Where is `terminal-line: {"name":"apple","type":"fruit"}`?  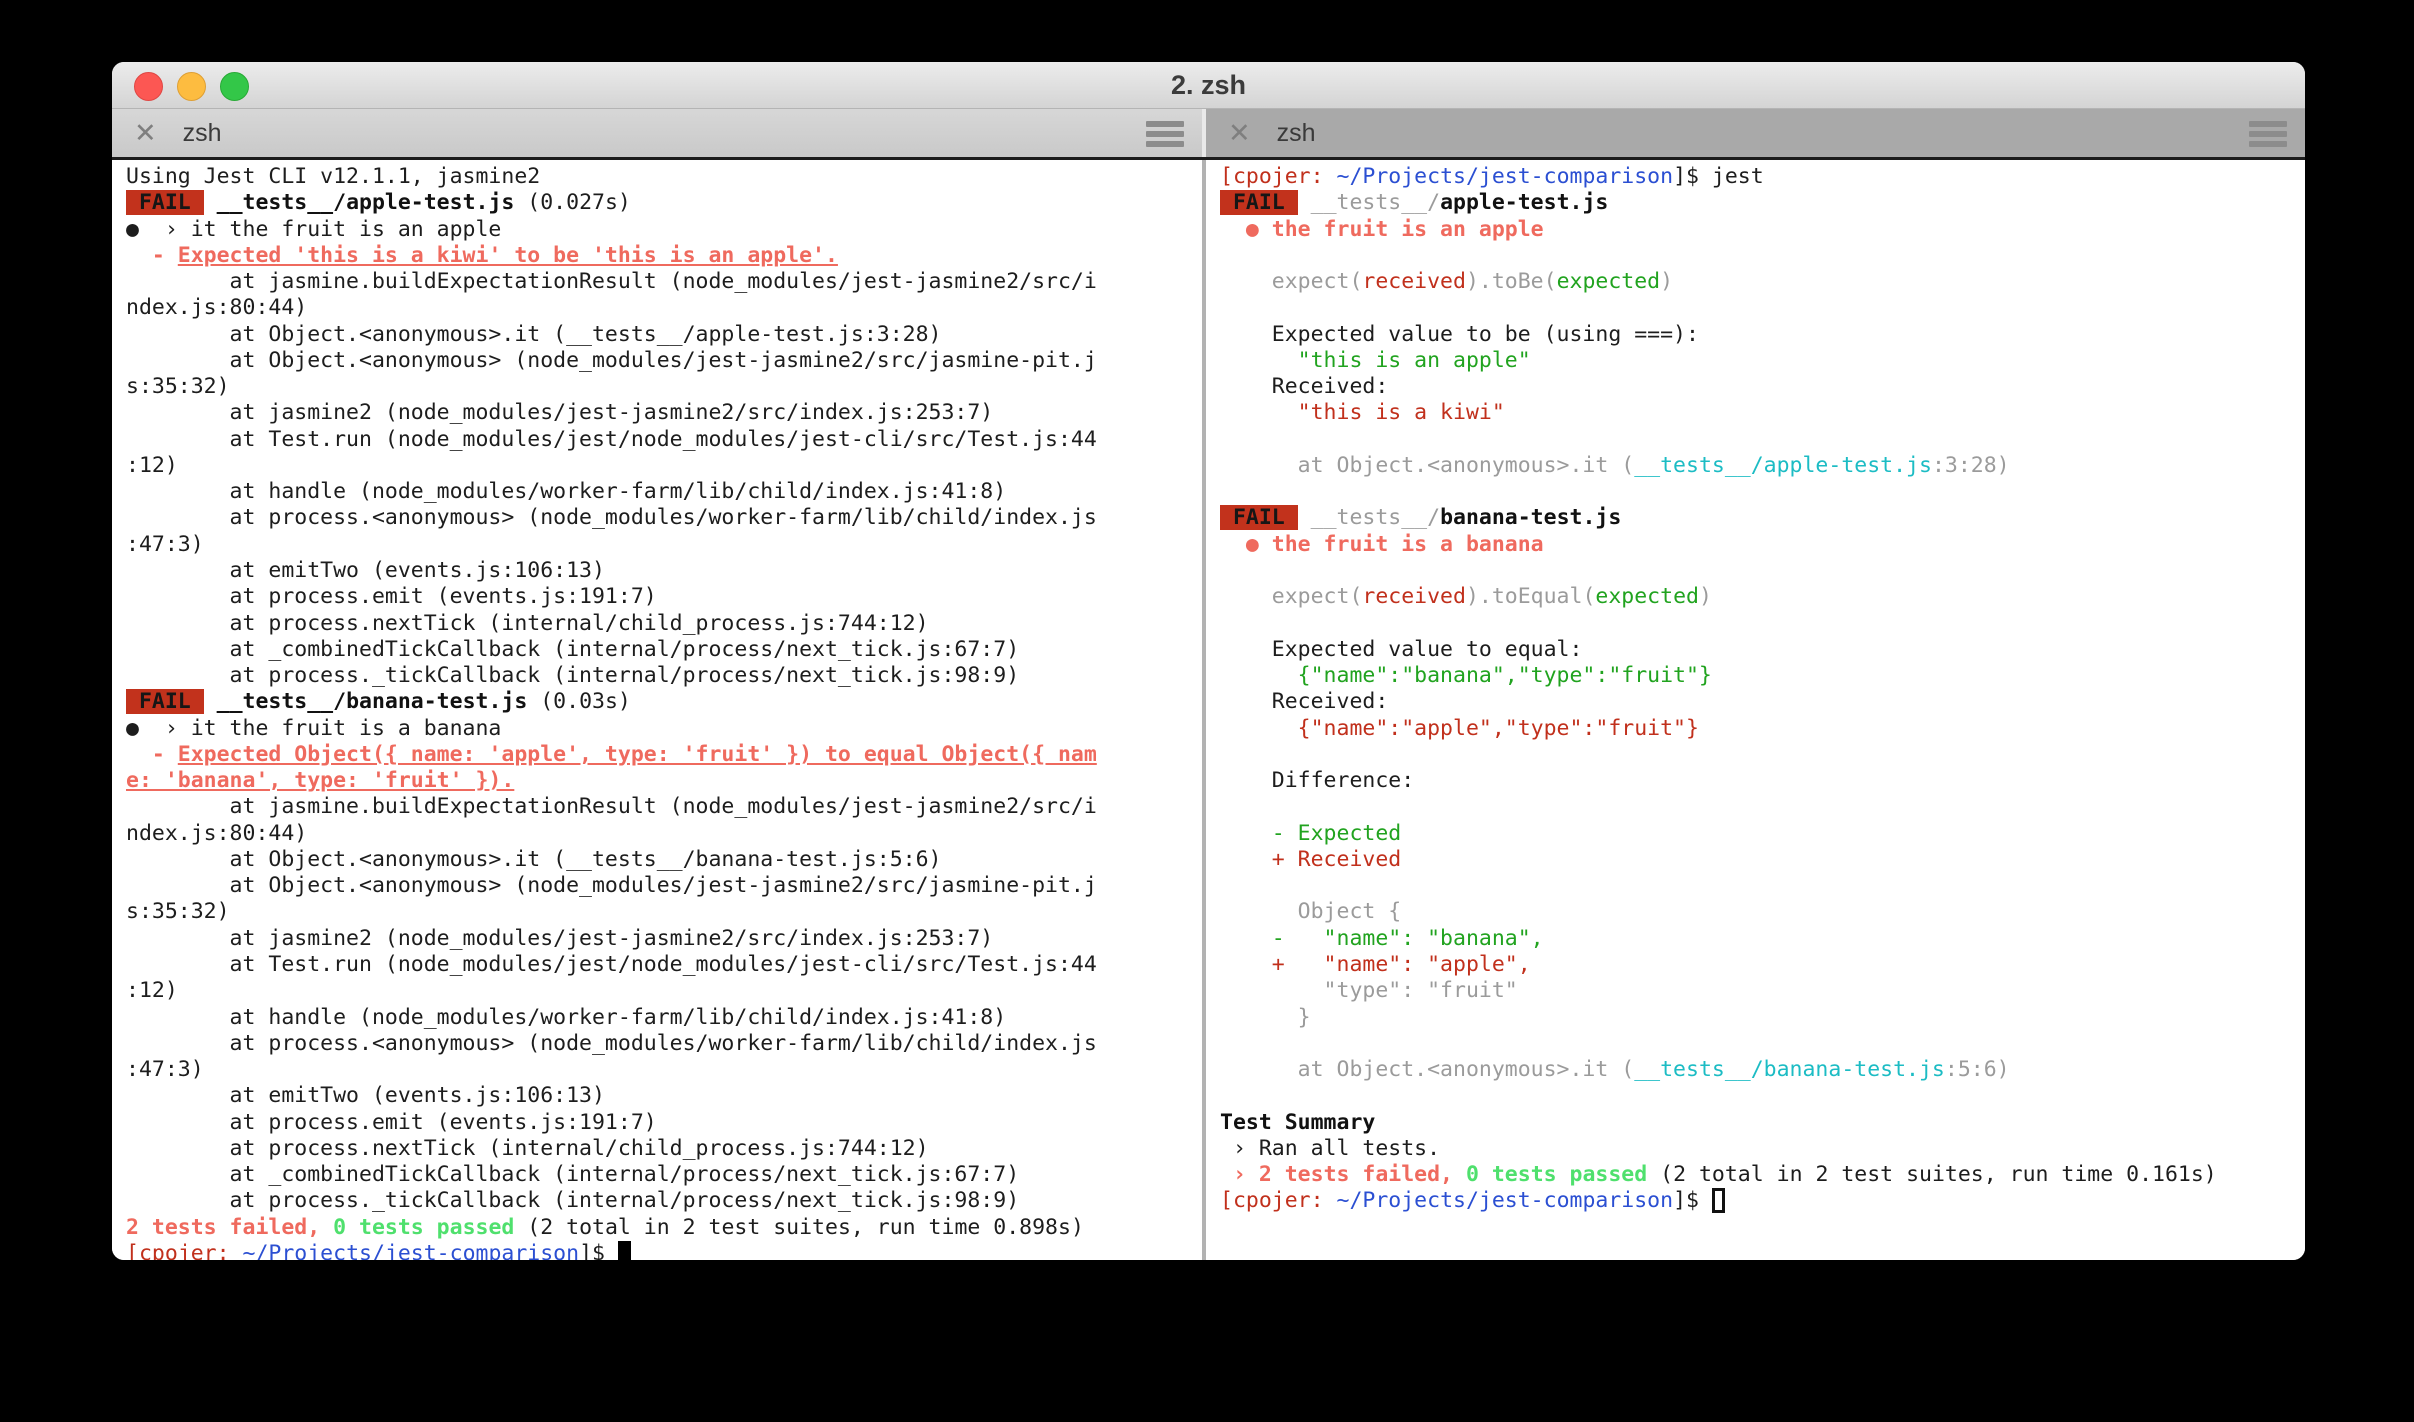 terminal-line: {"name":"apple","type":"fruit"} is located at coordinates (1762, 729).